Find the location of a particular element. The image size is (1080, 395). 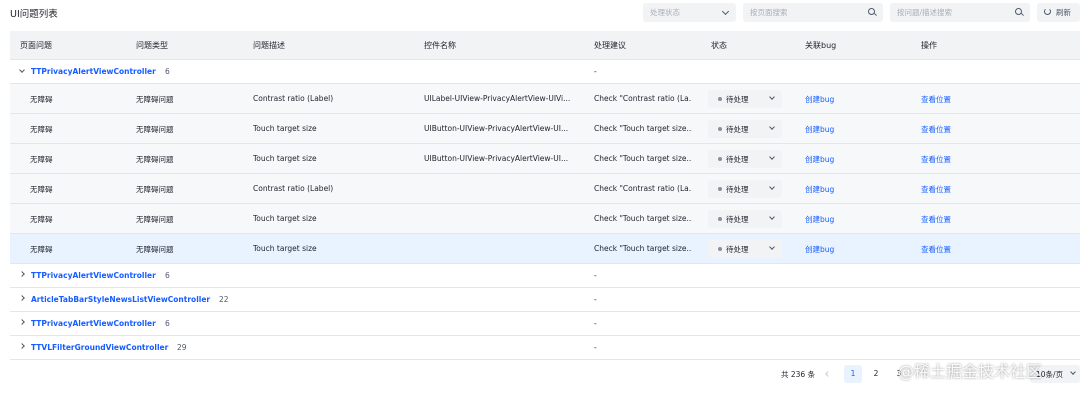

column-header-bug: 关联bug is located at coordinates (821, 45).